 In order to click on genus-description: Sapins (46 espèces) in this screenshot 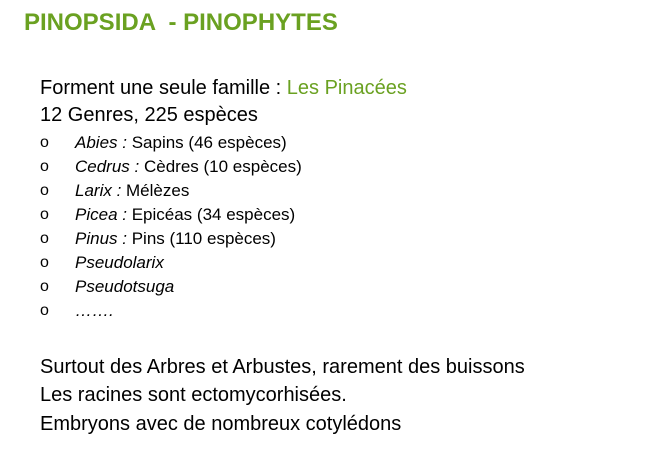, I will do `click(206, 142)`.